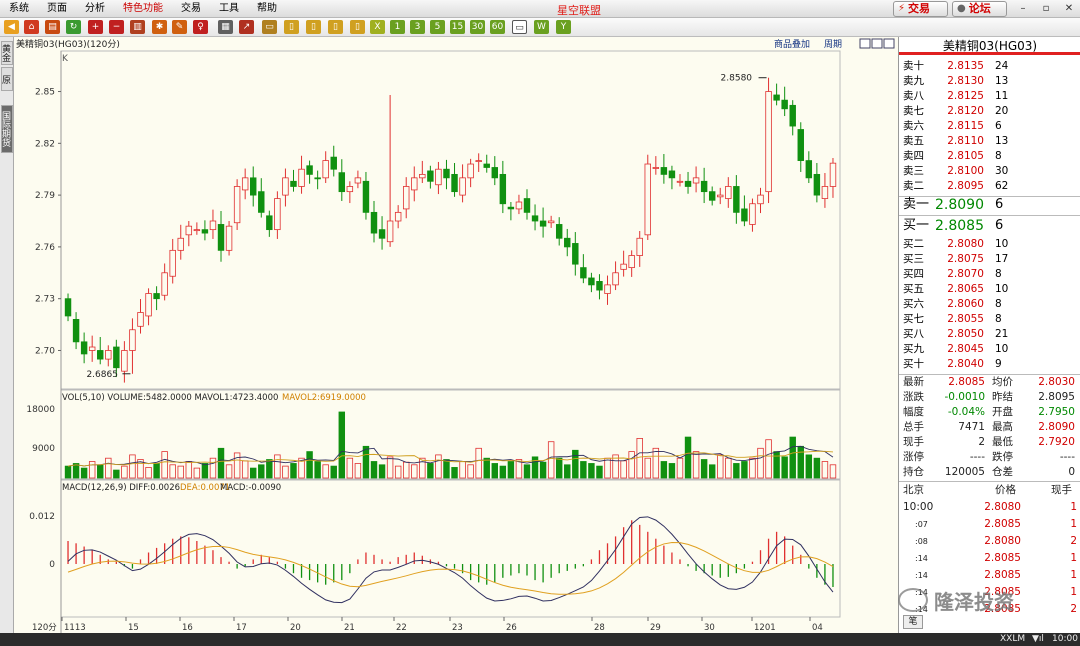 Image resolution: width=1080 pixels, height=646 pixels. Describe the element at coordinates (1061, 490) in the screenshot. I see `tick-header-qty: 现手` at that location.